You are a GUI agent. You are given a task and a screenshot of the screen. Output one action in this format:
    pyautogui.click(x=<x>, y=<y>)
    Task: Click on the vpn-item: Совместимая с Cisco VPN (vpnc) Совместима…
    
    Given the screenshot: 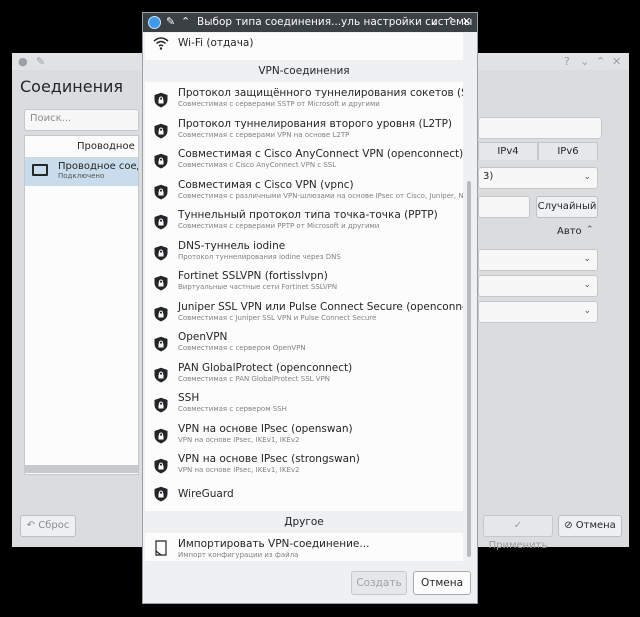 What is the action you would take?
    pyautogui.click(x=304, y=192)
    